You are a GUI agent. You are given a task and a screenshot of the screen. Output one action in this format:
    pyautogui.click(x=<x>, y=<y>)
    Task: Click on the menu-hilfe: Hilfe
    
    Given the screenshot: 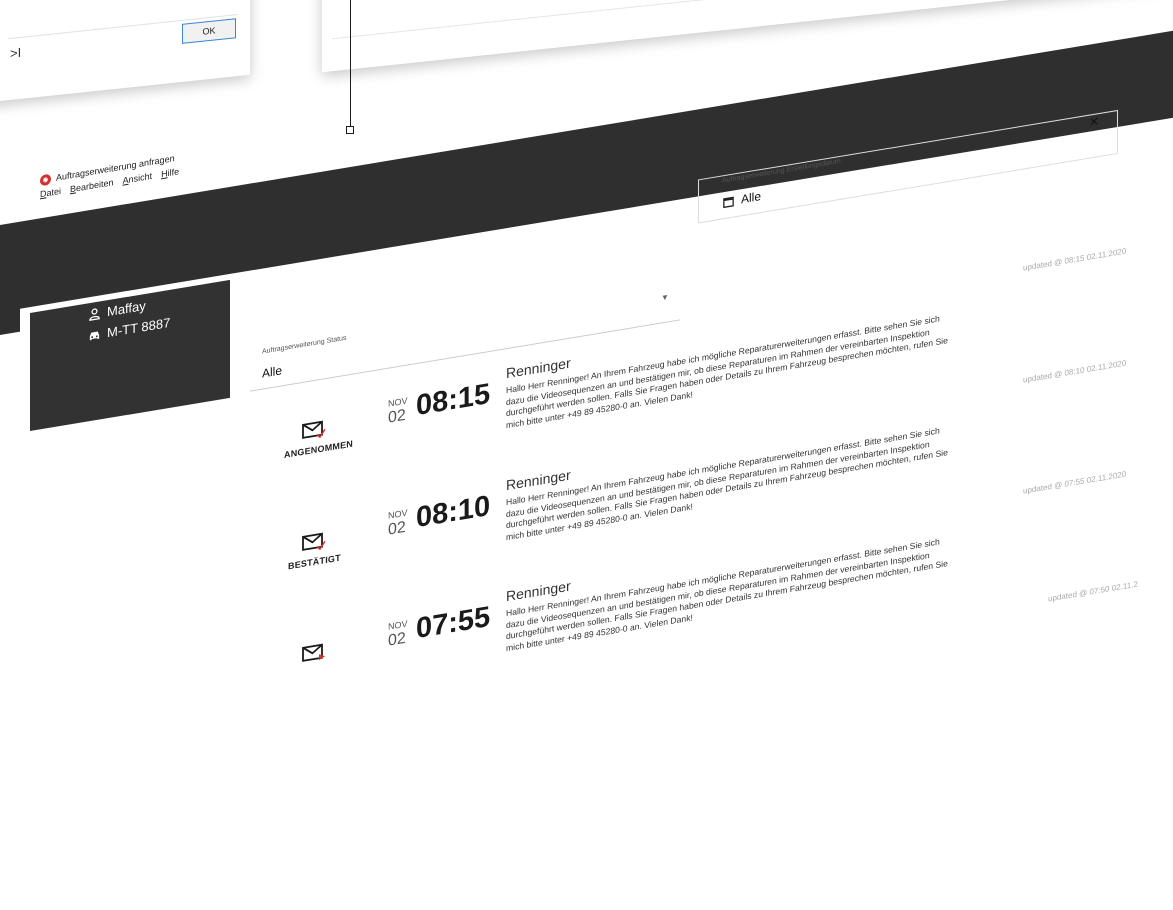 What is the action you would take?
    pyautogui.click(x=170, y=174)
    